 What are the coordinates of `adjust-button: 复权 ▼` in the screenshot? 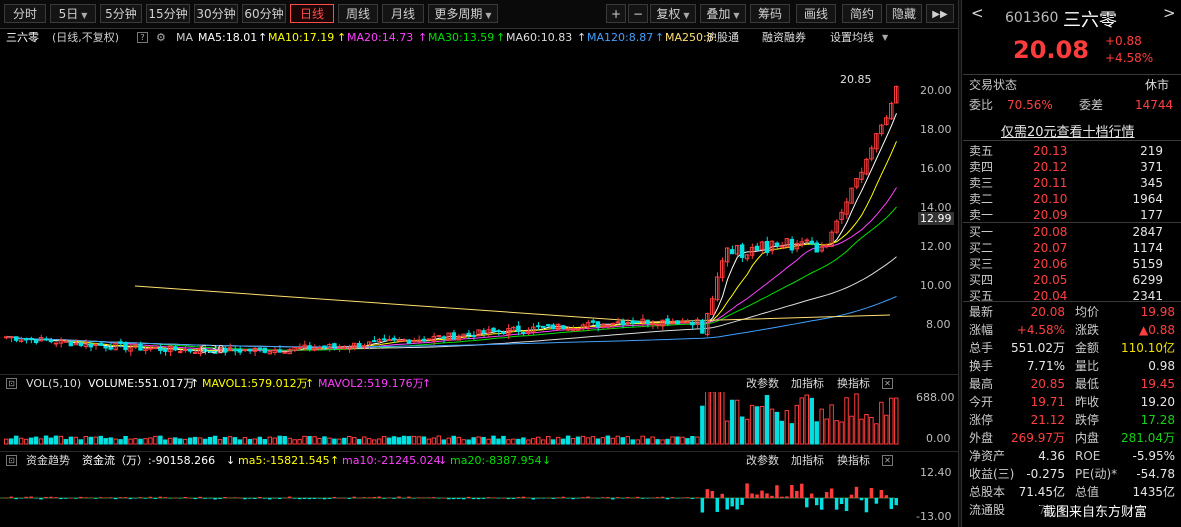 It's located at (673, 13).